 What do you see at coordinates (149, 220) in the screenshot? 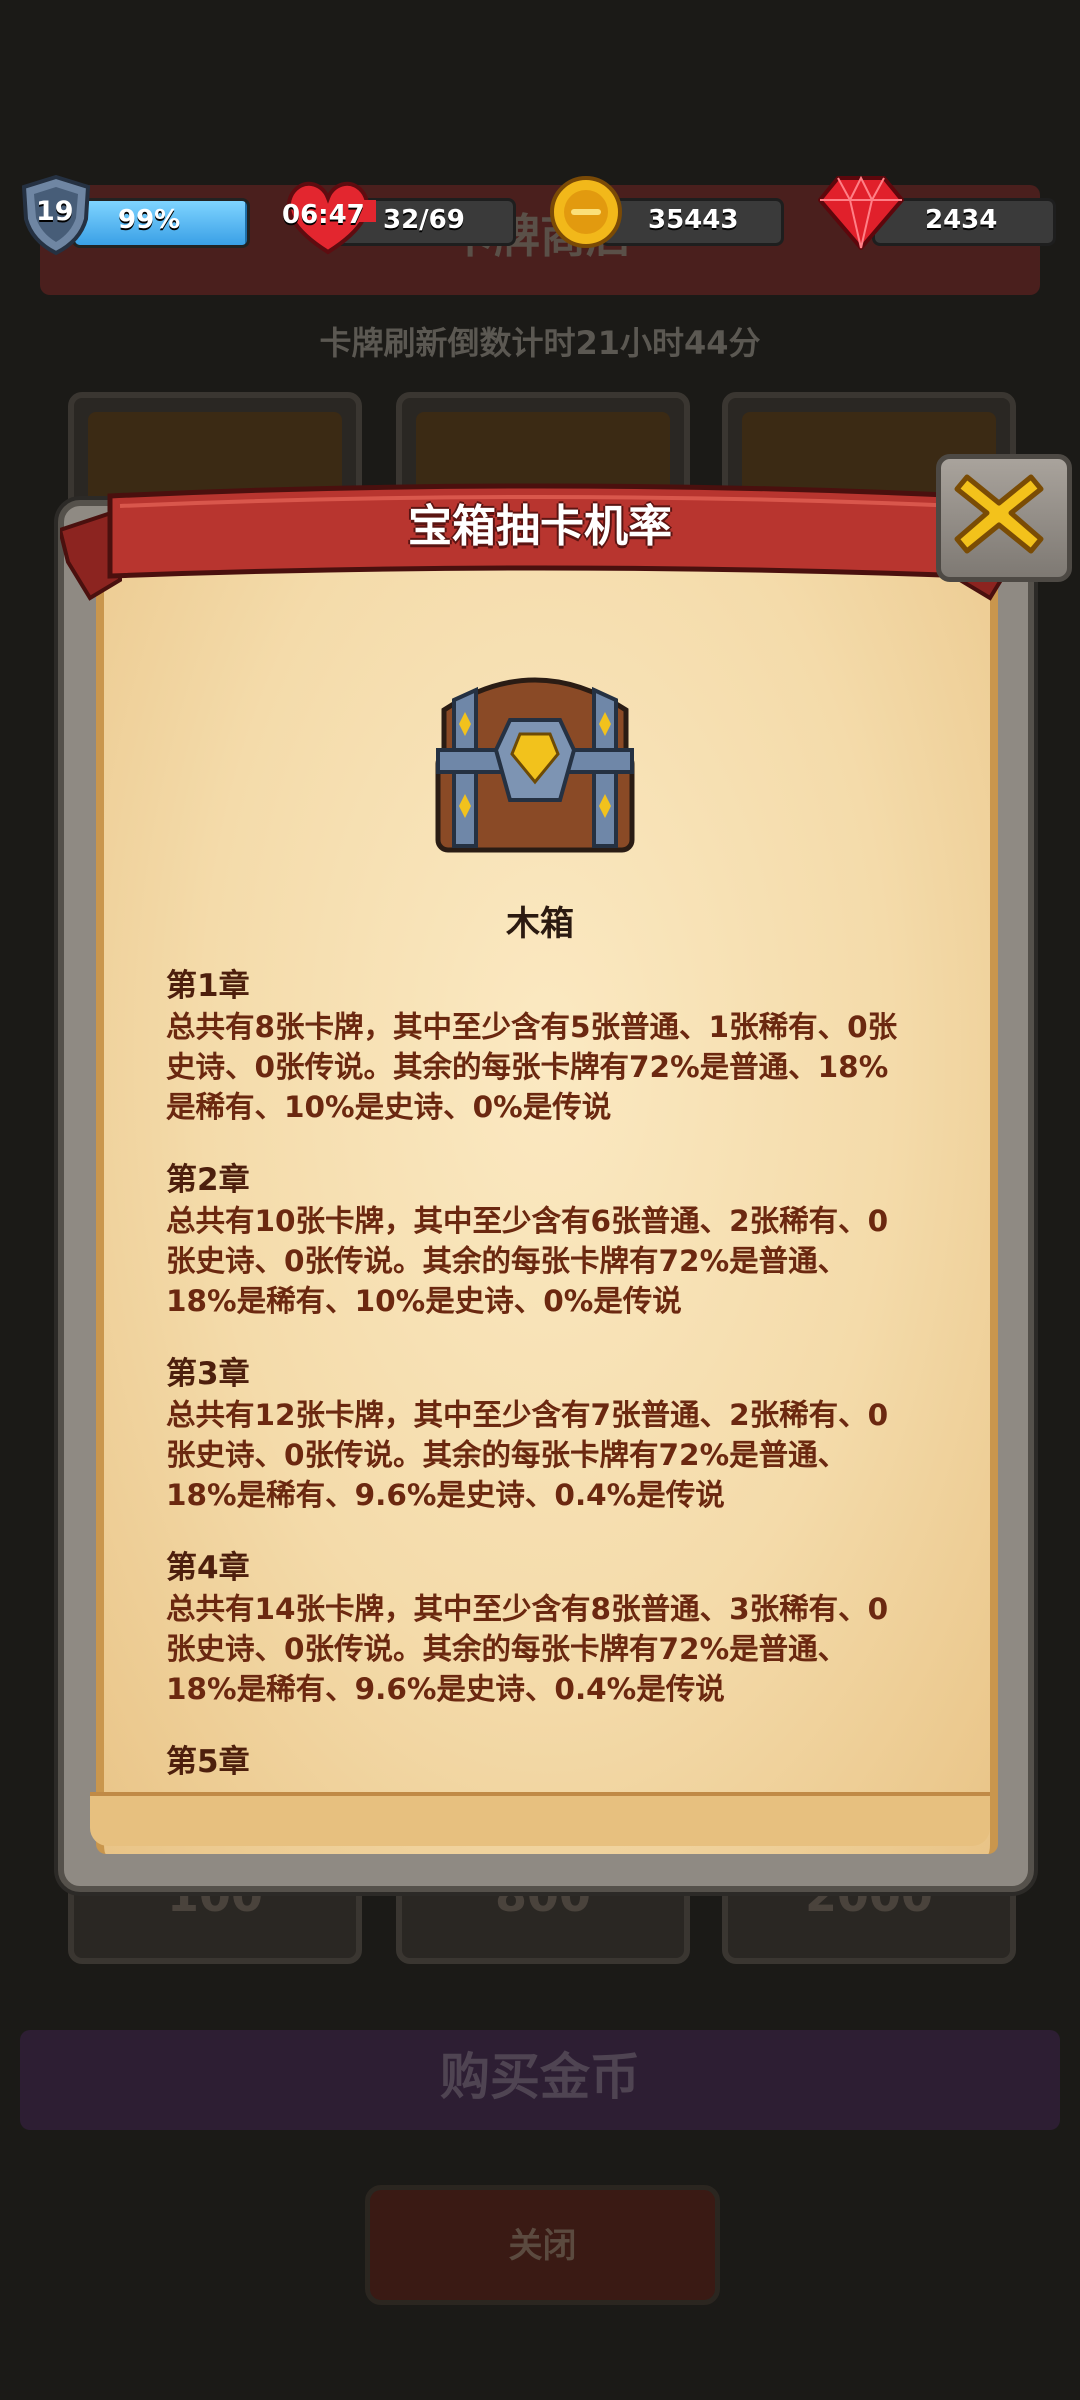
I see `xp-percent: 99%` at bounding box center [149, 220].